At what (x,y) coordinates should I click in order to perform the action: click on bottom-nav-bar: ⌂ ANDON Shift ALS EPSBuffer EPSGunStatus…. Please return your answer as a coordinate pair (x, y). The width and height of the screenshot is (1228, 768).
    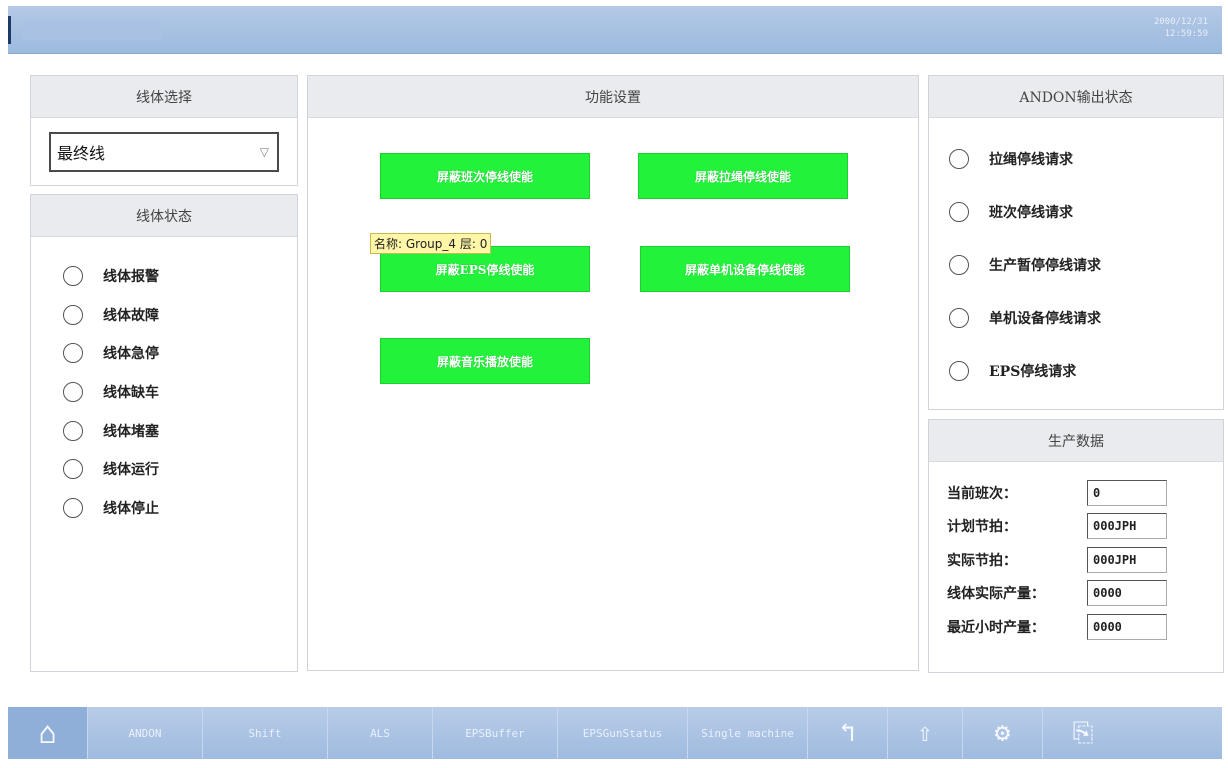
    Looking at the image, I should click on (615, 733).